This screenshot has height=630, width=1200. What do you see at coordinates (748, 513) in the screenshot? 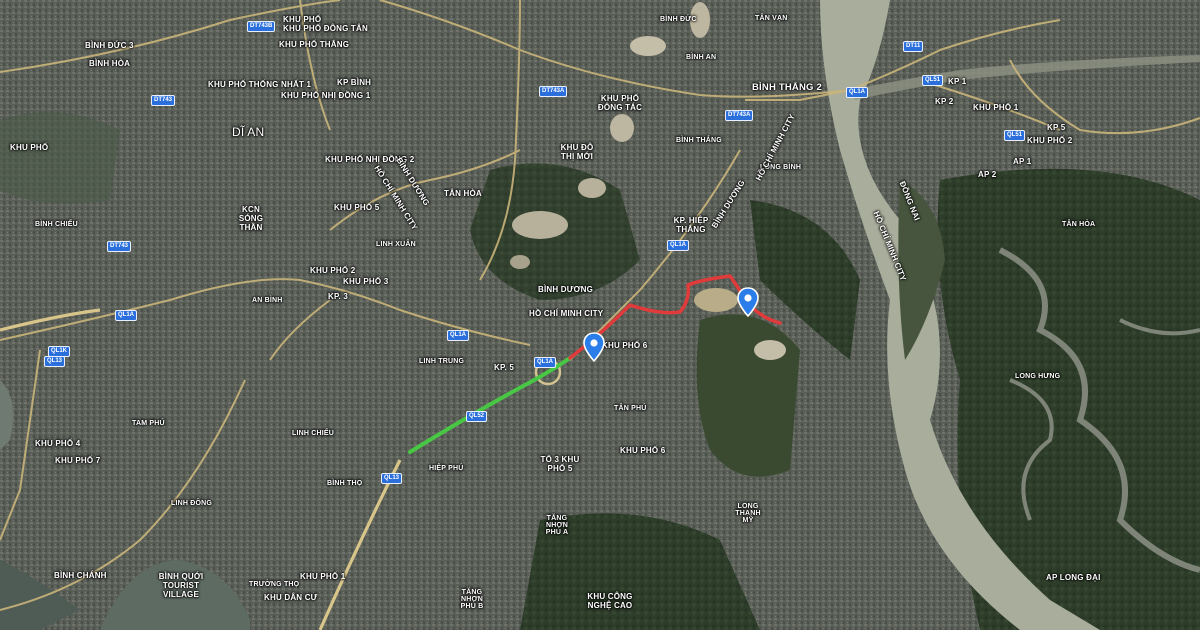
I see `label-long-thanh-my: LONG THẠNH MỸ` at bounding box center [748, 513].